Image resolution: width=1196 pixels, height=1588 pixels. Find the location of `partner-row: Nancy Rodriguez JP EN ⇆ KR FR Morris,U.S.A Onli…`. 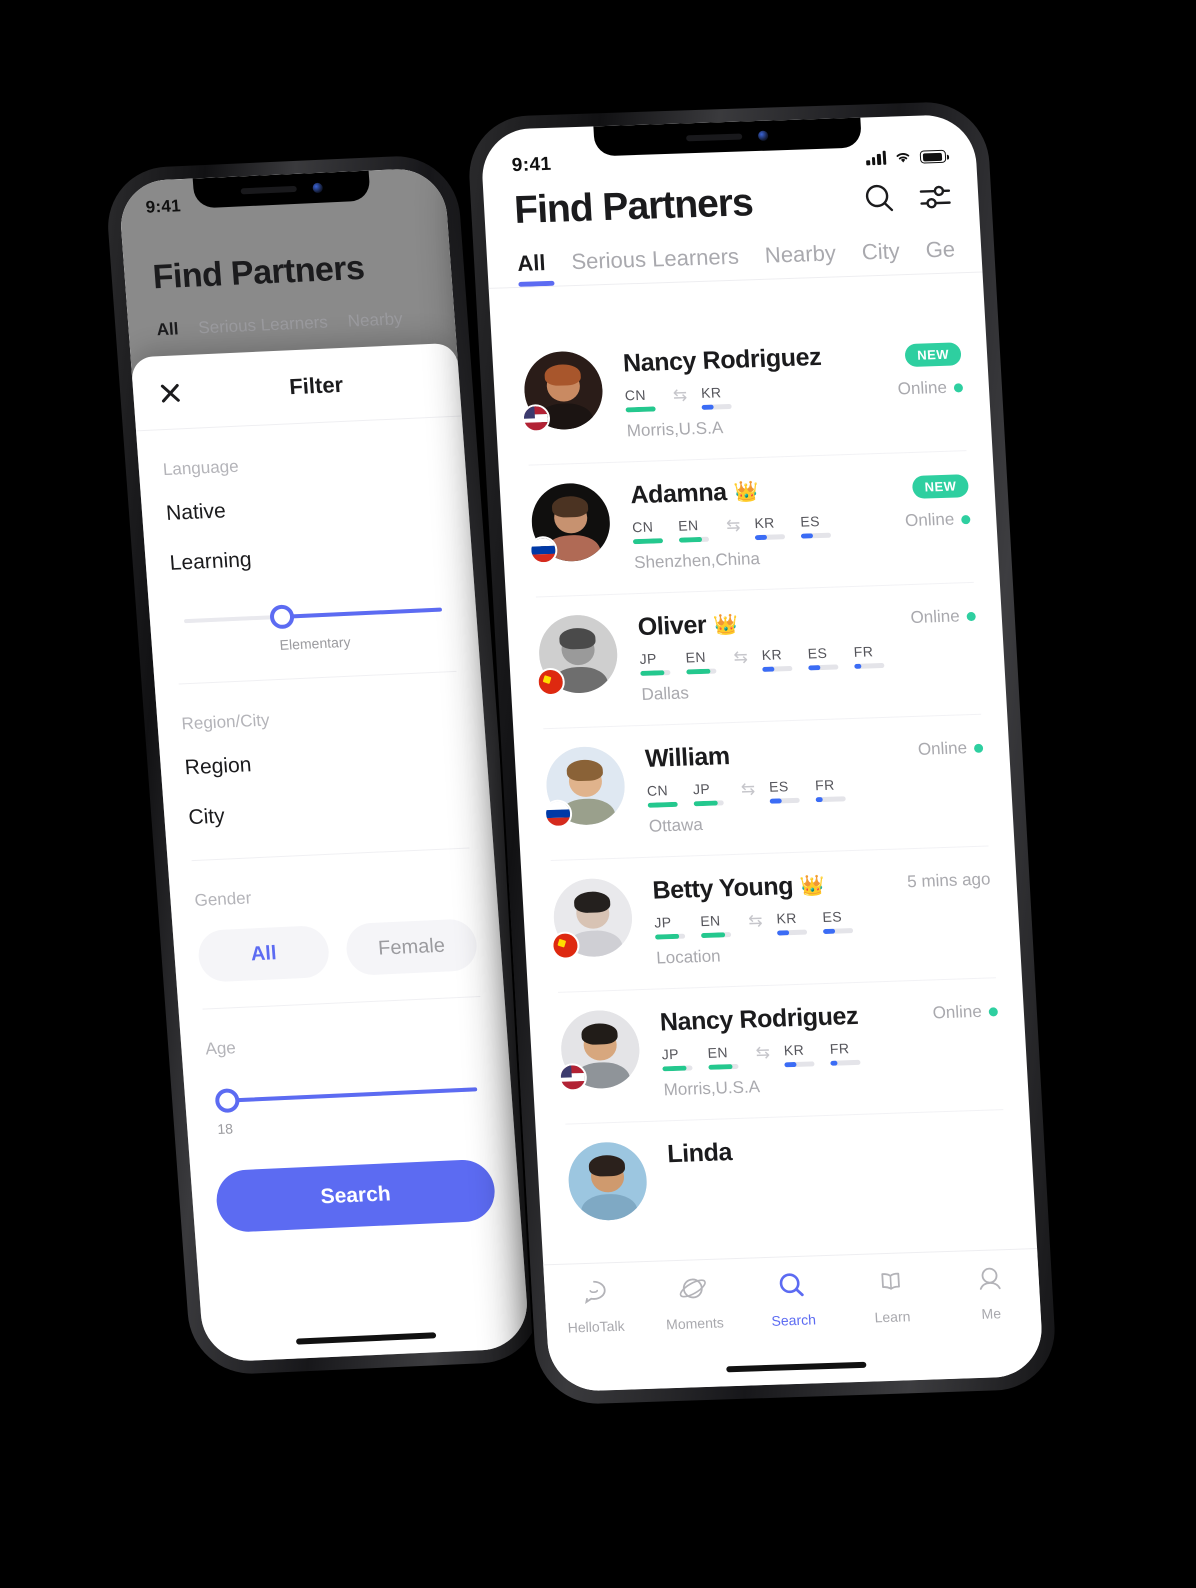

partner-row: Nancy Rodriguez JP EN ⇆ KR FR Morris,U.S.A Onli… is located at coordinates (778, 1050).